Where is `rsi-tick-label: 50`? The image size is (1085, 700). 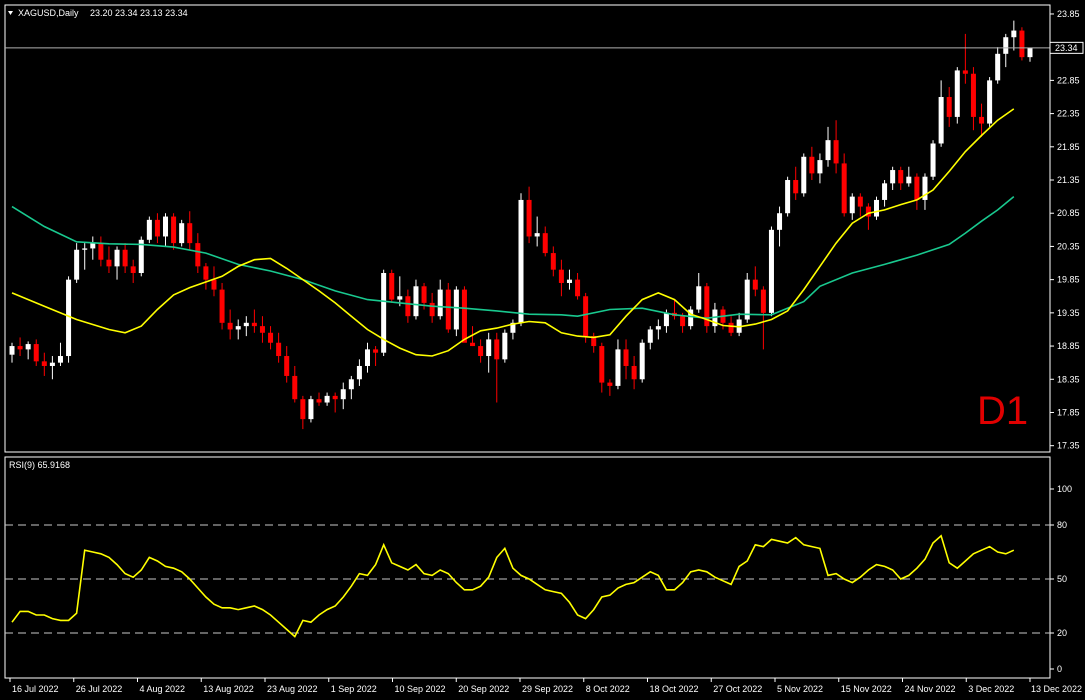
rsi-tick-label: 50 is located at coordinates (1062, 579).